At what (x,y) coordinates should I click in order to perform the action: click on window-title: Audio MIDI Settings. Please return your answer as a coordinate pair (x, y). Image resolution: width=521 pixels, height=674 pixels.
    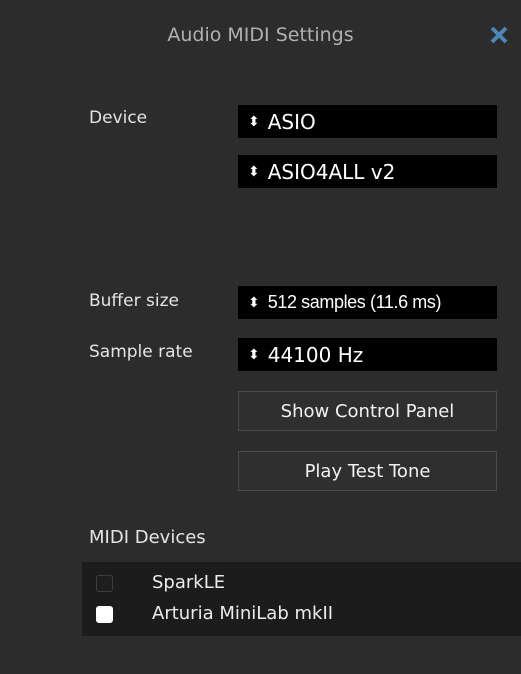
    Looking at the image, I should click on (260, 35).